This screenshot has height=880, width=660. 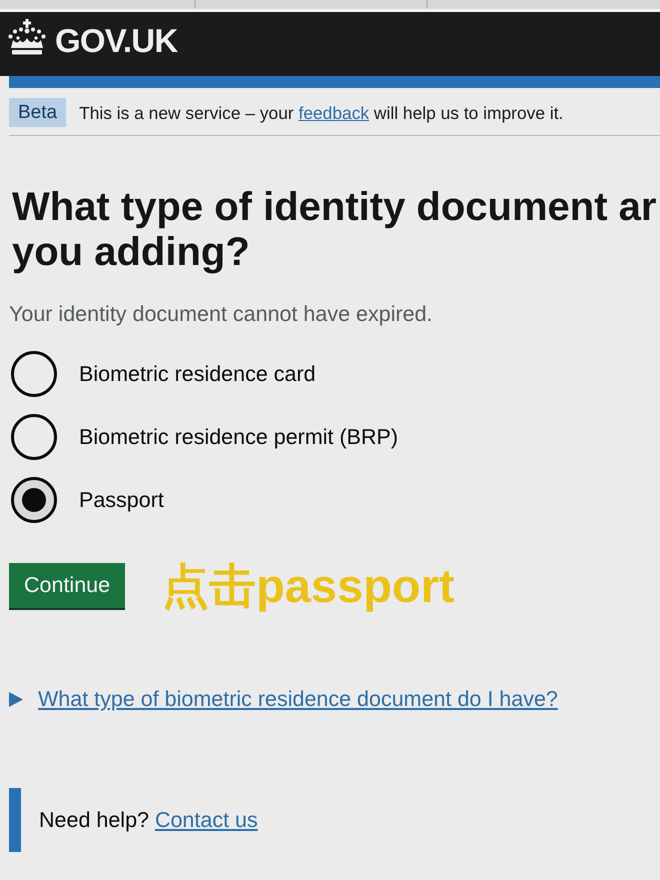 I want to click on radio-label: Biometric residence permit (BRP), so click(x=238, y=437).